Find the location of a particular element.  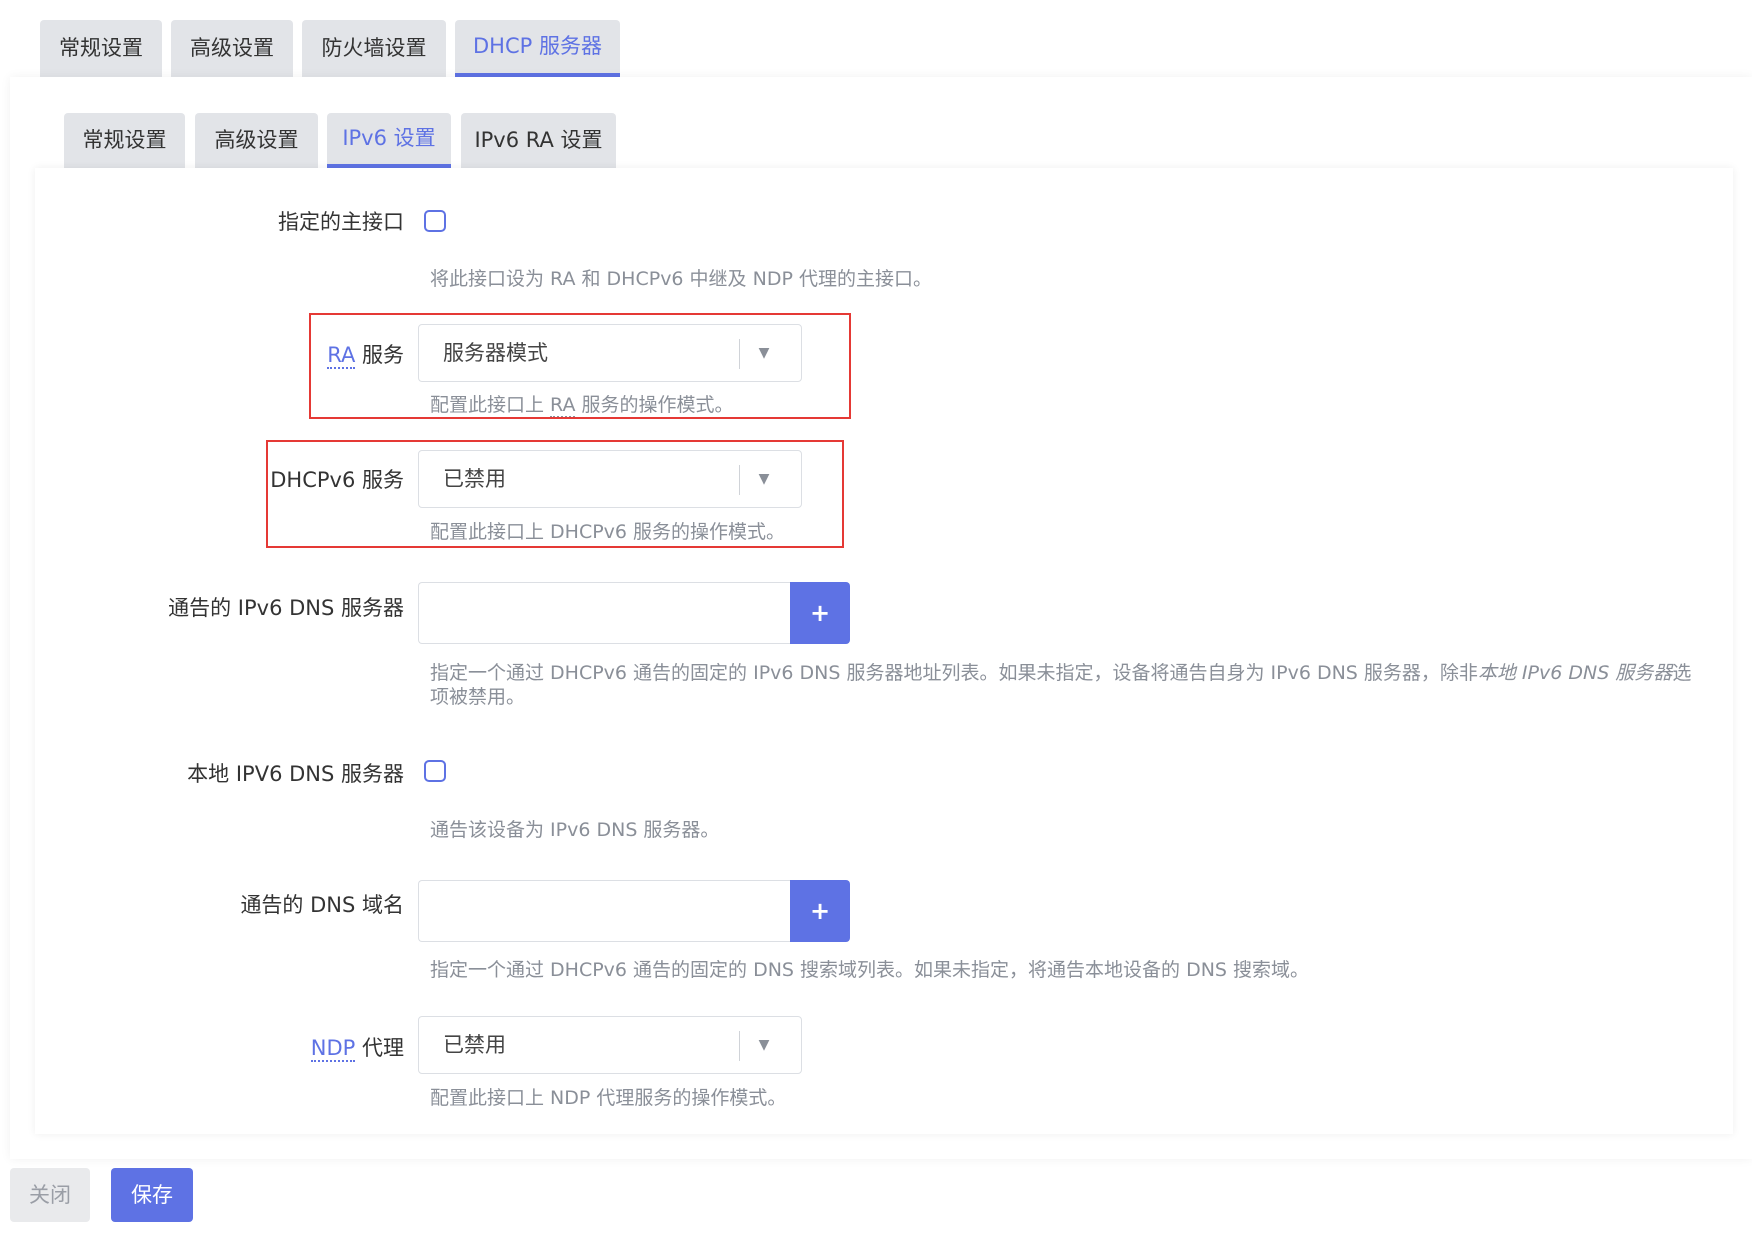

ipv6-dns-input is located at coordinates (604, 613).